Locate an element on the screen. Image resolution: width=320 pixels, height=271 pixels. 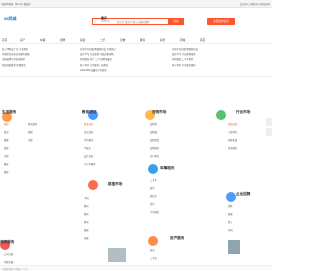
edu-title: 教育培训 is located at coordinates (89, 112).